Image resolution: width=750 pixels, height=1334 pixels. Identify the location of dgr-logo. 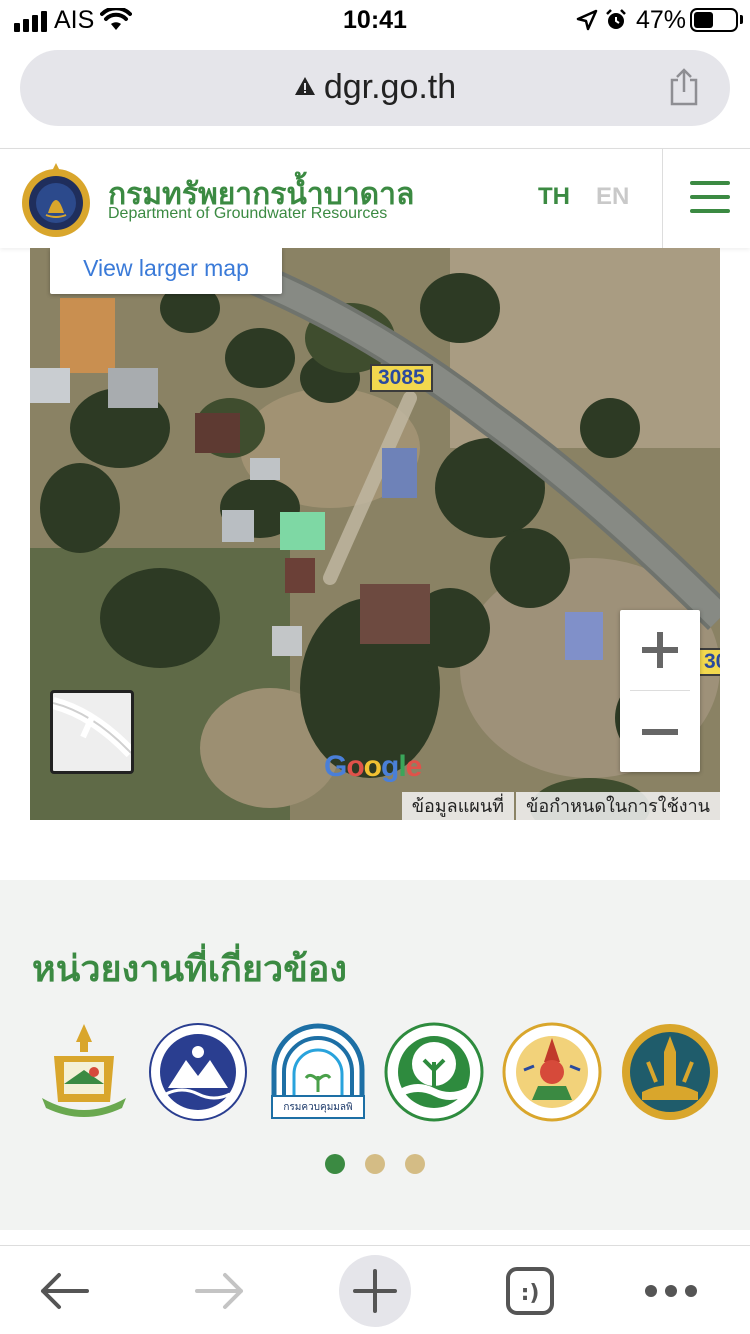
(56, 198).